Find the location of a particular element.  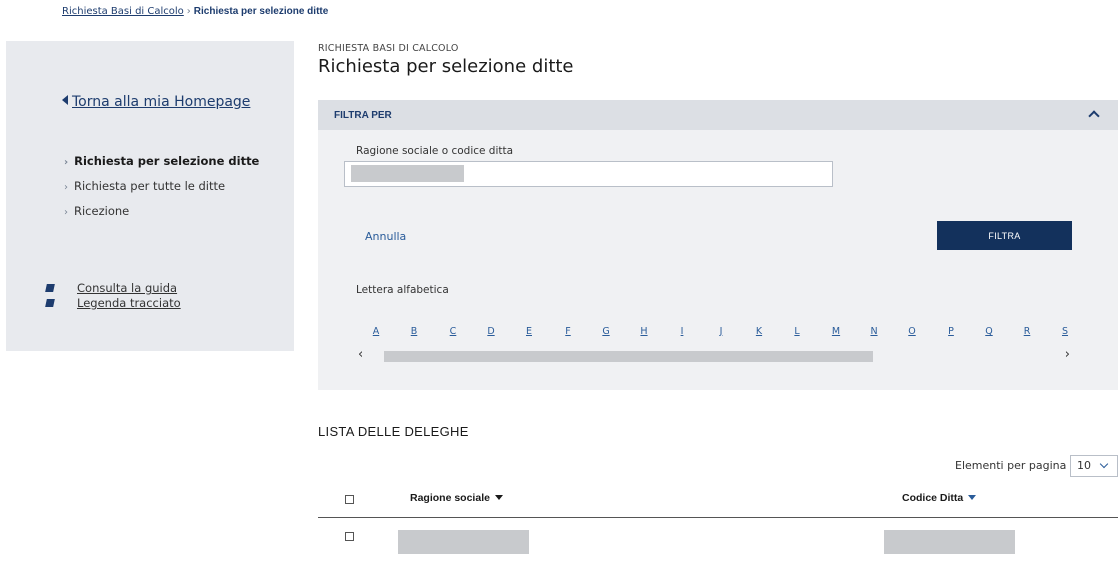

row-checkbox is located at coordinates (349, 536).